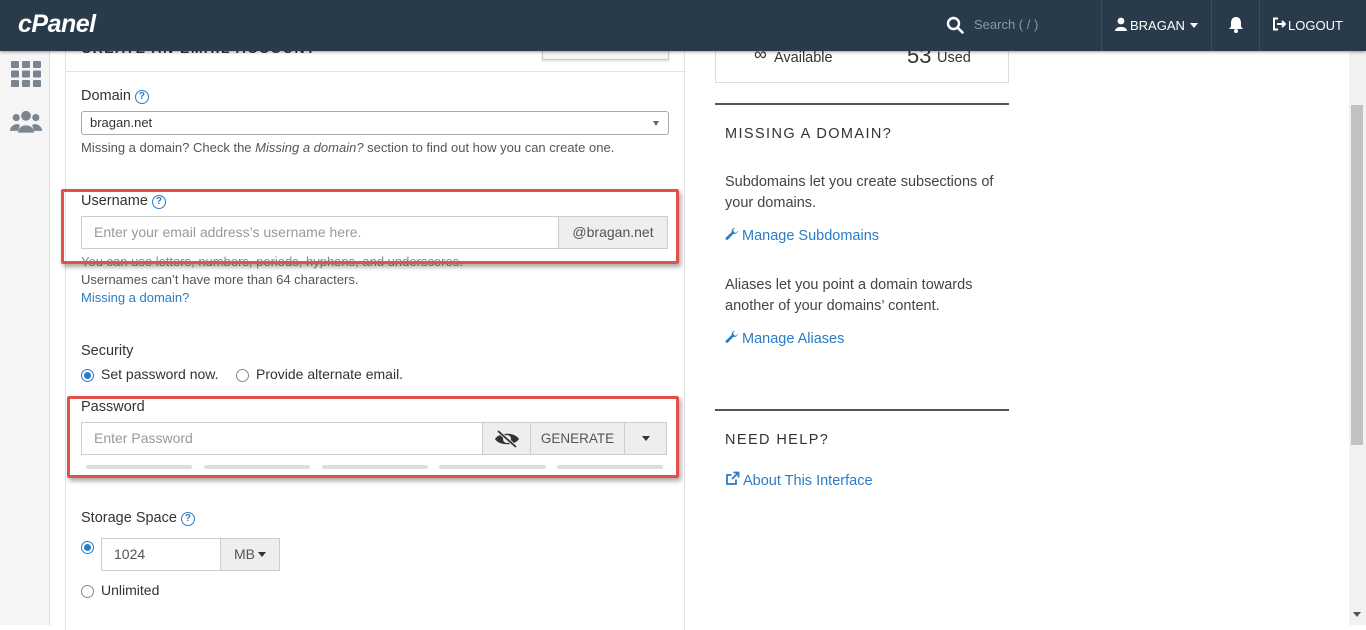  What do you see at coordinates (954, 58) in the screenshot?
I see `used-label: Used` at bounding box center [954, 58].